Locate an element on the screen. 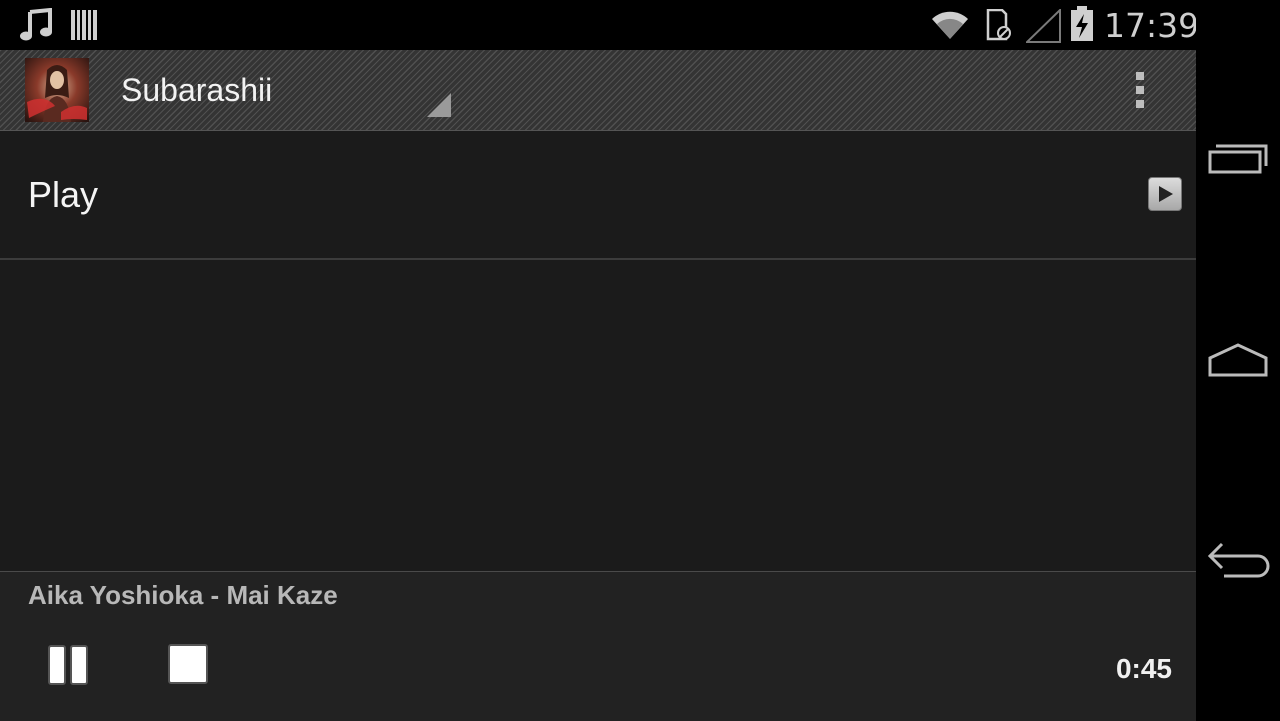 The width and height of the screenshot is (1280, 721). pause-icon is located at coordinates (68, 665).